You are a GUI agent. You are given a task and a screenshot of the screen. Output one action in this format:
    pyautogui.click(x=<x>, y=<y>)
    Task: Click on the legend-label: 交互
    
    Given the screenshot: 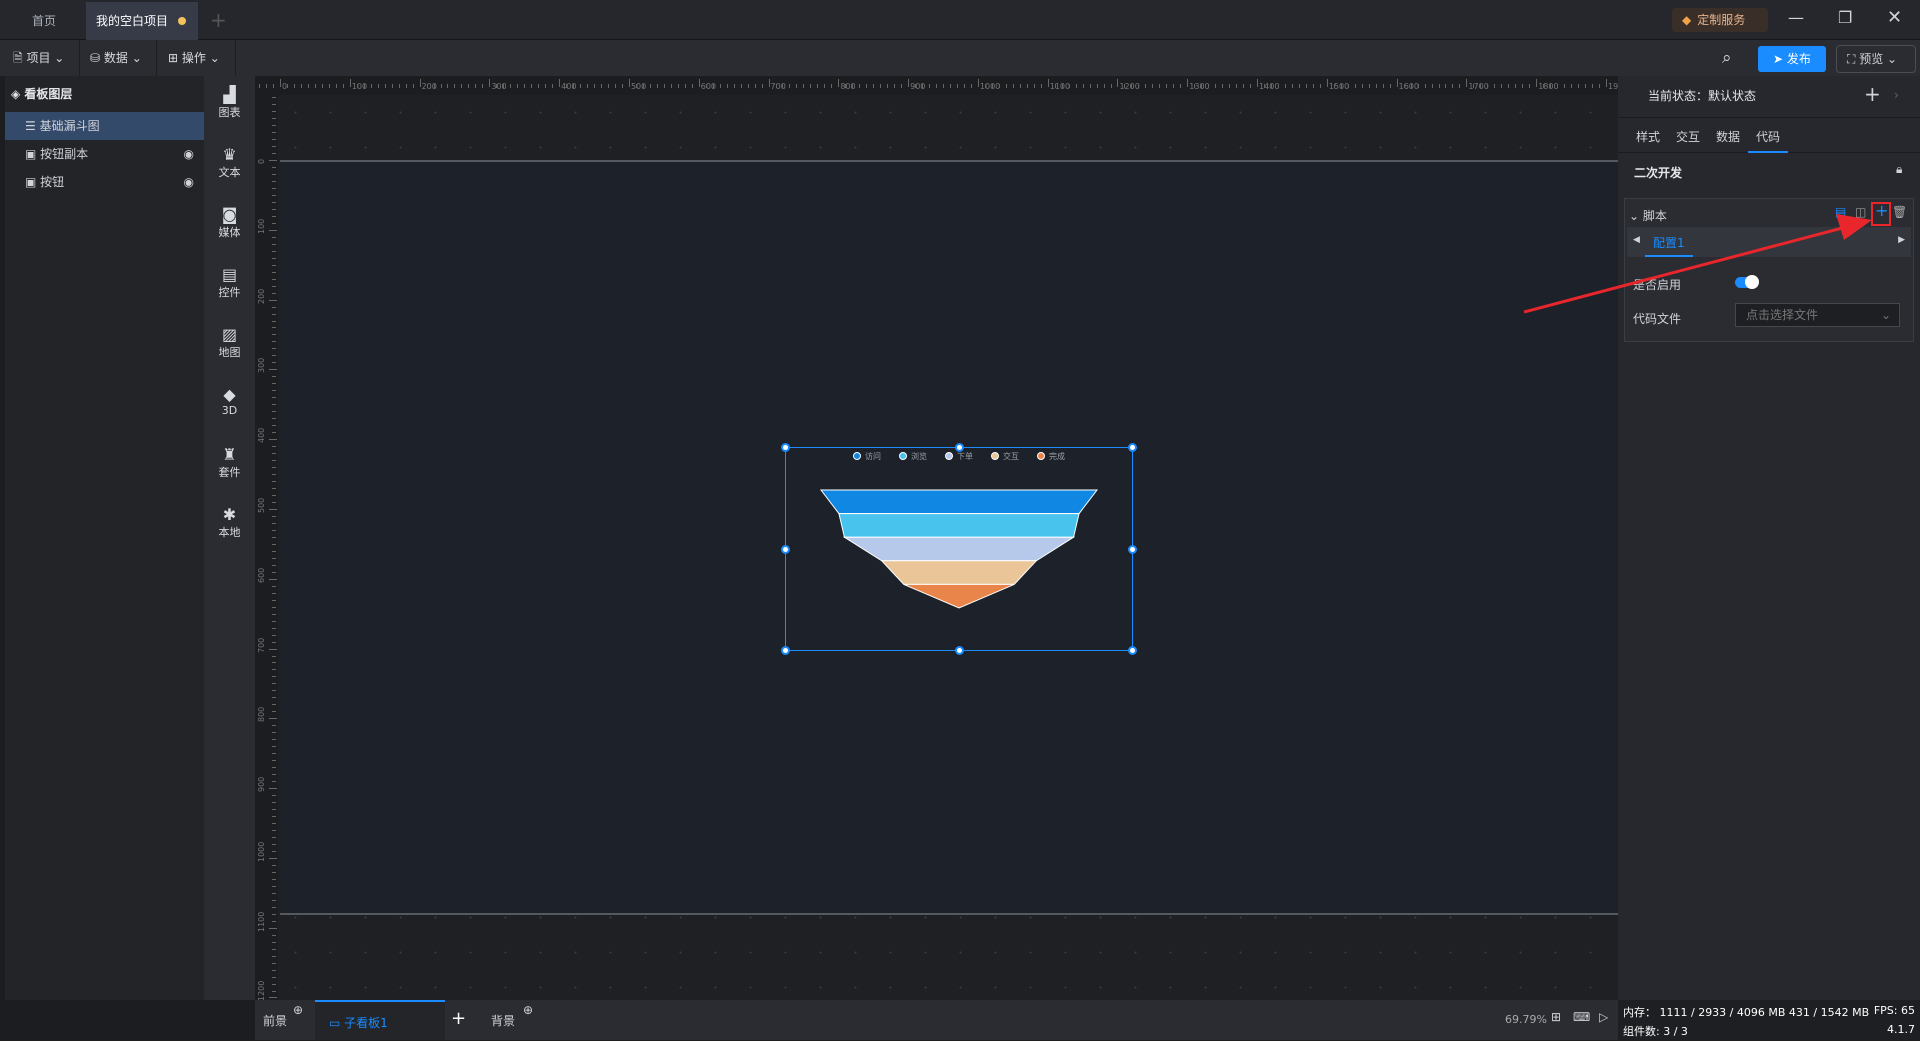 What is the action you would take?
    pyautogui.click(x=1011, y=456)
    